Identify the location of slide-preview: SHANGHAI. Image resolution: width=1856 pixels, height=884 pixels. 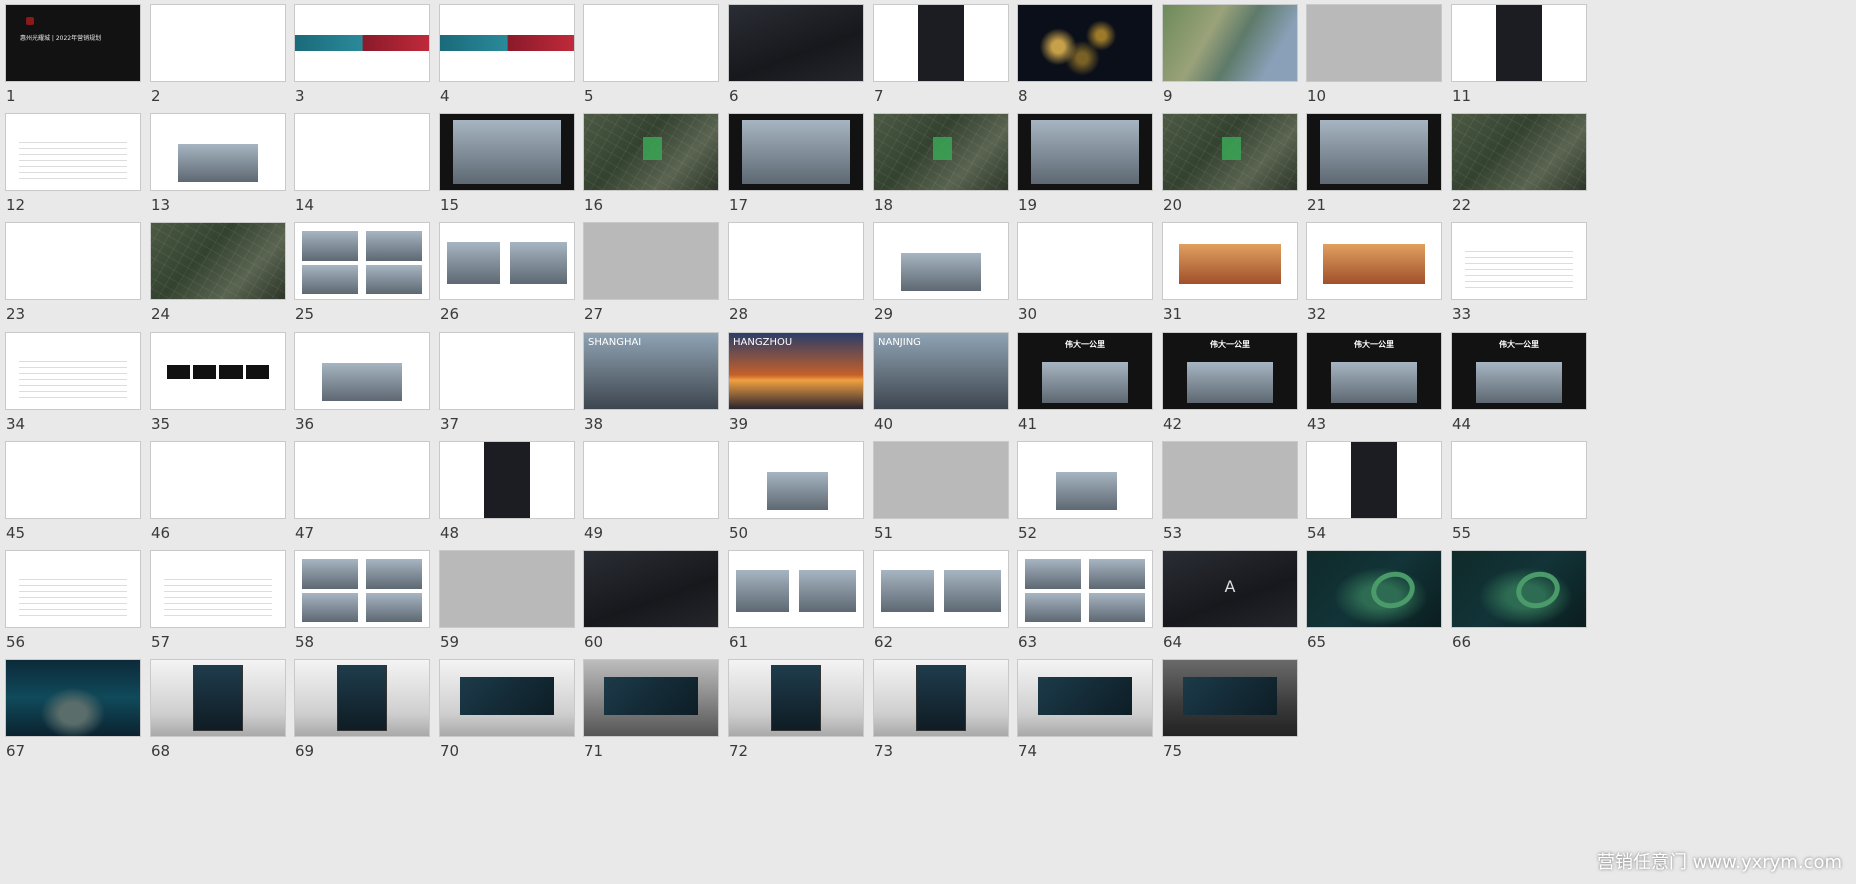
(651, 371).